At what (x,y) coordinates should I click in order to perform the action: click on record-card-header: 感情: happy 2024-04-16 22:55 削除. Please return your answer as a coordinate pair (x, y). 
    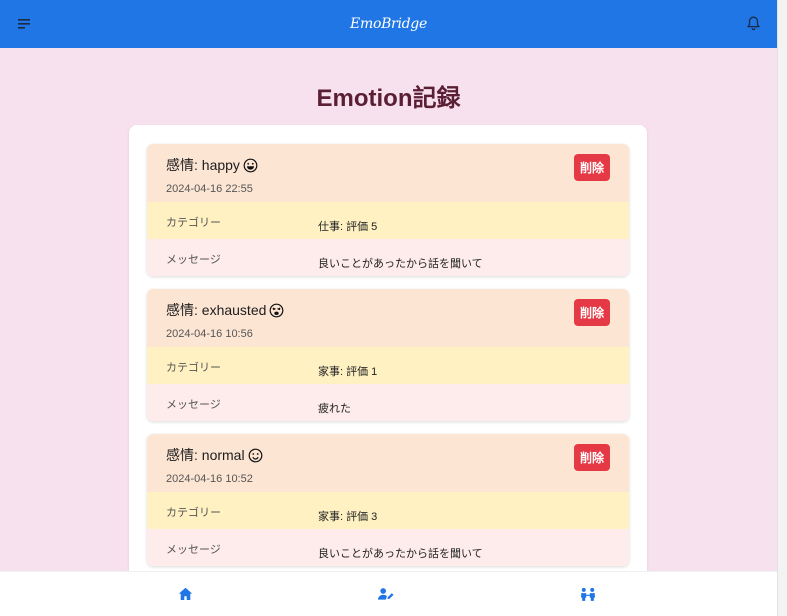
    Looking at the image, I should click on (388, 173).